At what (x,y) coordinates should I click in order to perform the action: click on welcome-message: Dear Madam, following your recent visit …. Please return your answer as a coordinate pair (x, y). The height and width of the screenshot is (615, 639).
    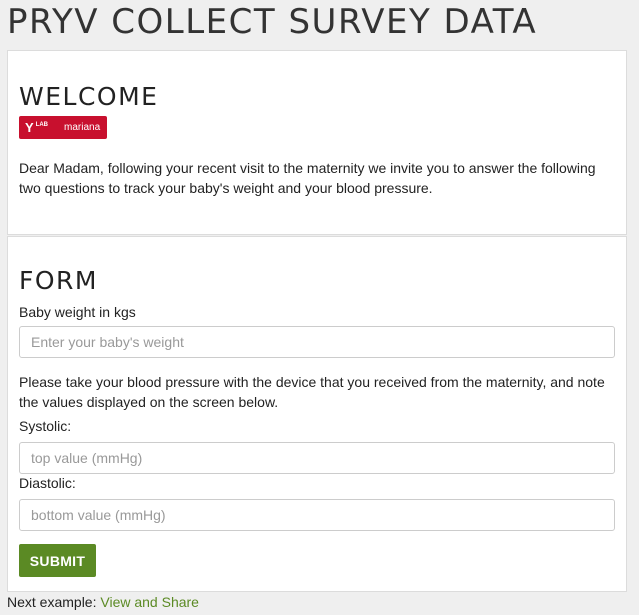
    Looking at the image, I should click on (307, 178).